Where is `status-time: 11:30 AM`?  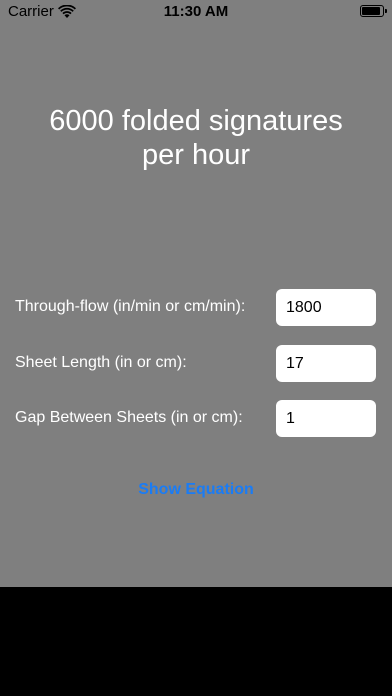
status-time: 11:30 AM is located at coordinates (196, 11).